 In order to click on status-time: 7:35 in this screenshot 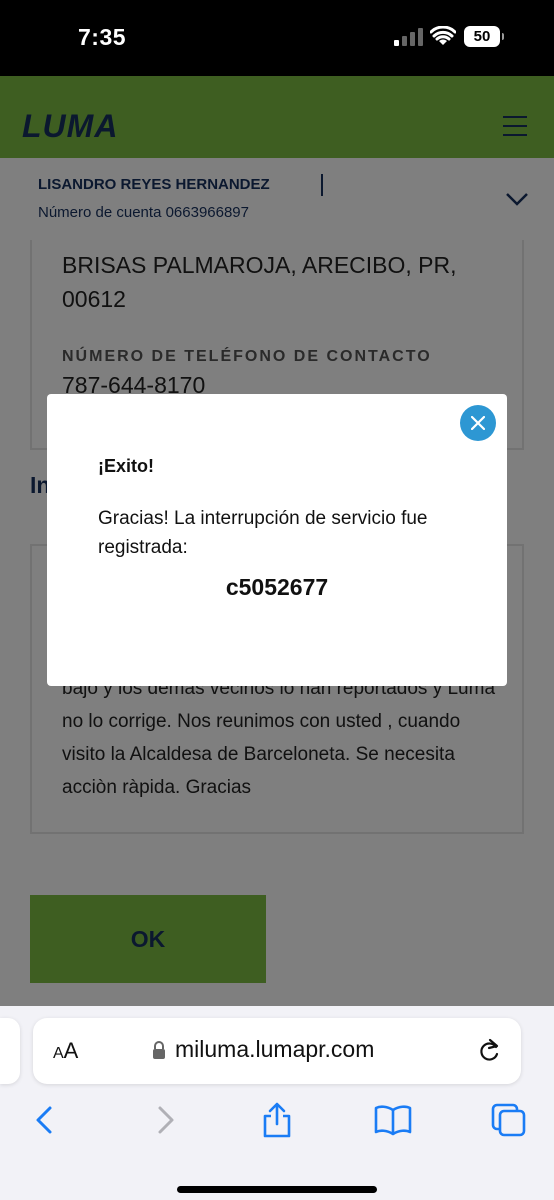, I will do `click(102, 37)`.